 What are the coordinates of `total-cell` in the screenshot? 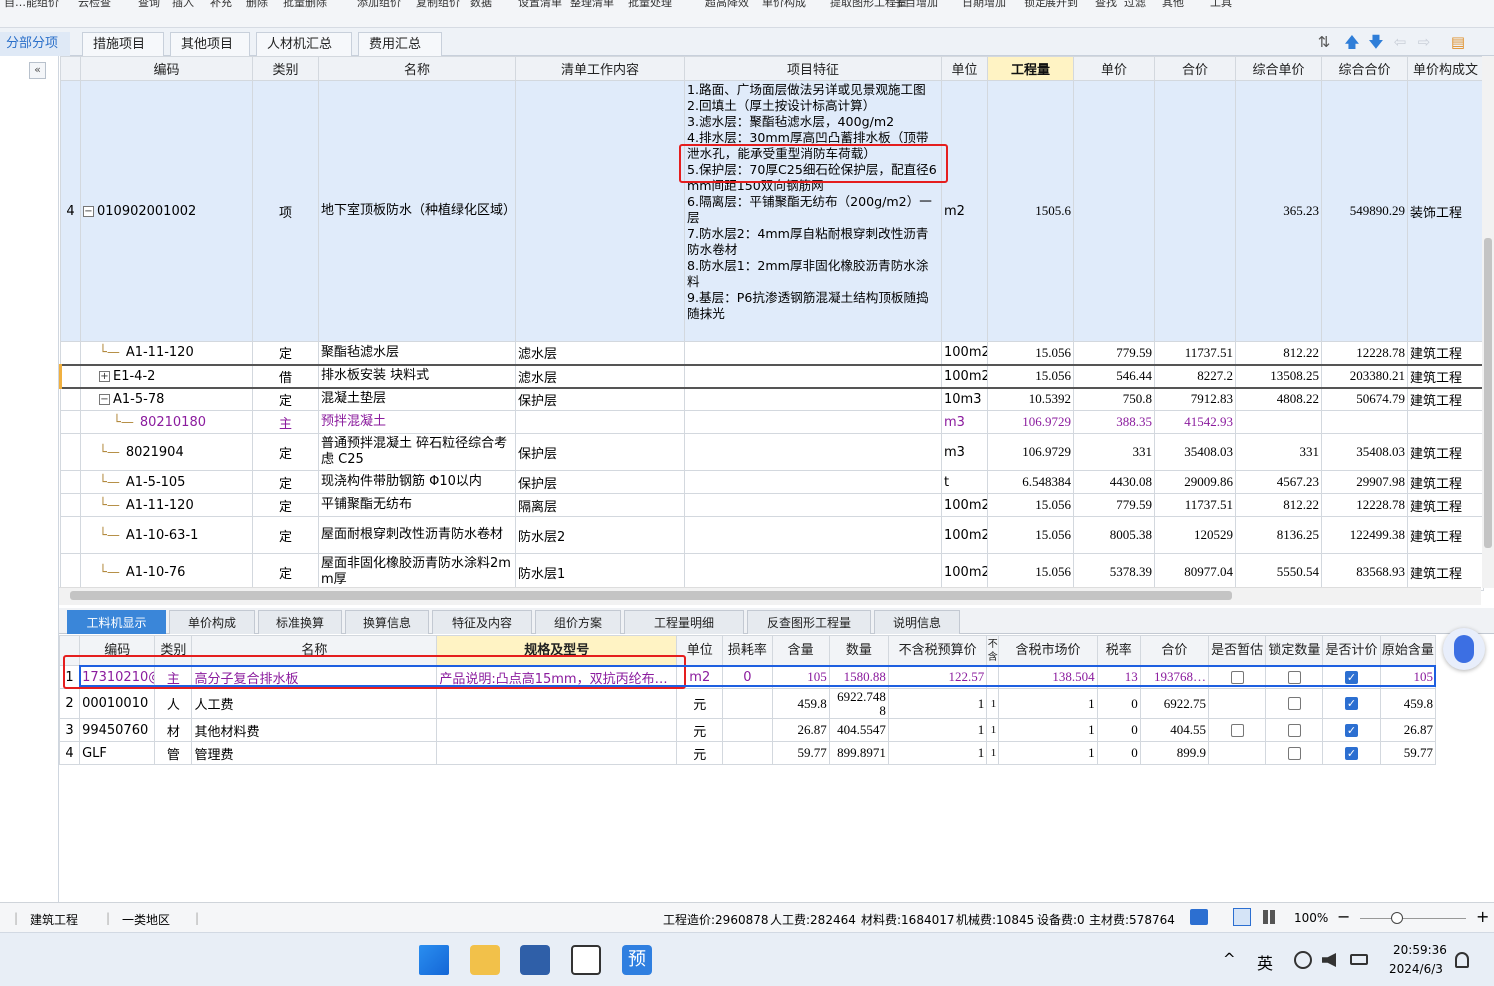 It's located at (1195, 211).